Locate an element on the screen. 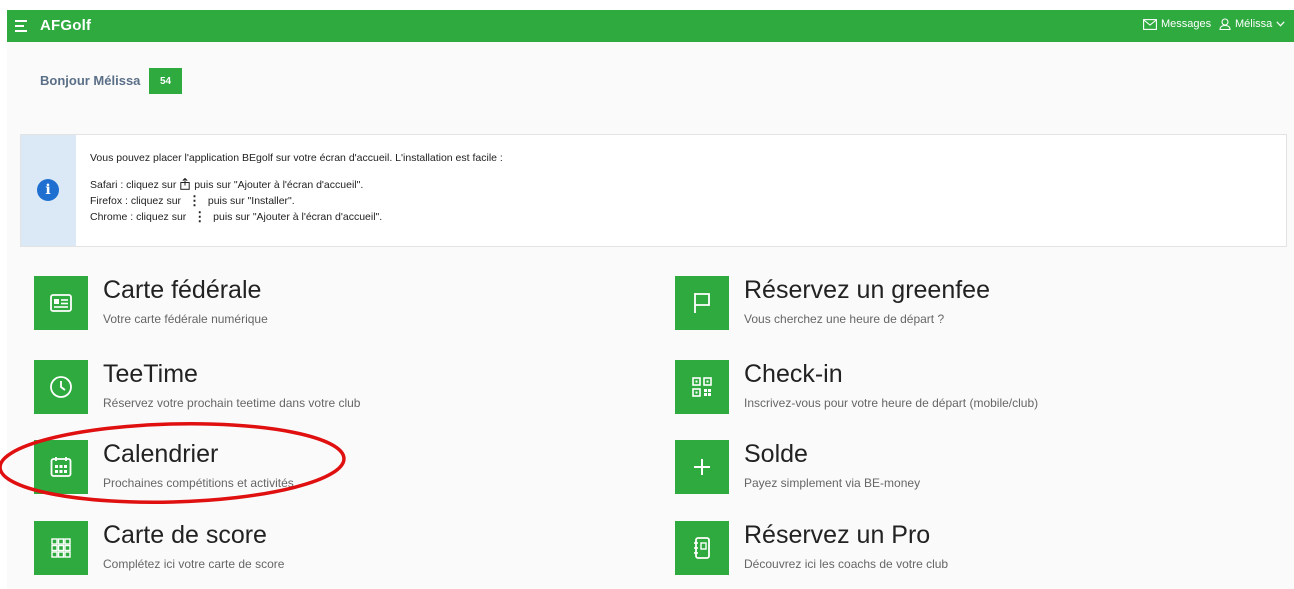 The height and width of the screenshot is (589, 1294). tile-title: TeeTime is located at coordinates (150, 374).